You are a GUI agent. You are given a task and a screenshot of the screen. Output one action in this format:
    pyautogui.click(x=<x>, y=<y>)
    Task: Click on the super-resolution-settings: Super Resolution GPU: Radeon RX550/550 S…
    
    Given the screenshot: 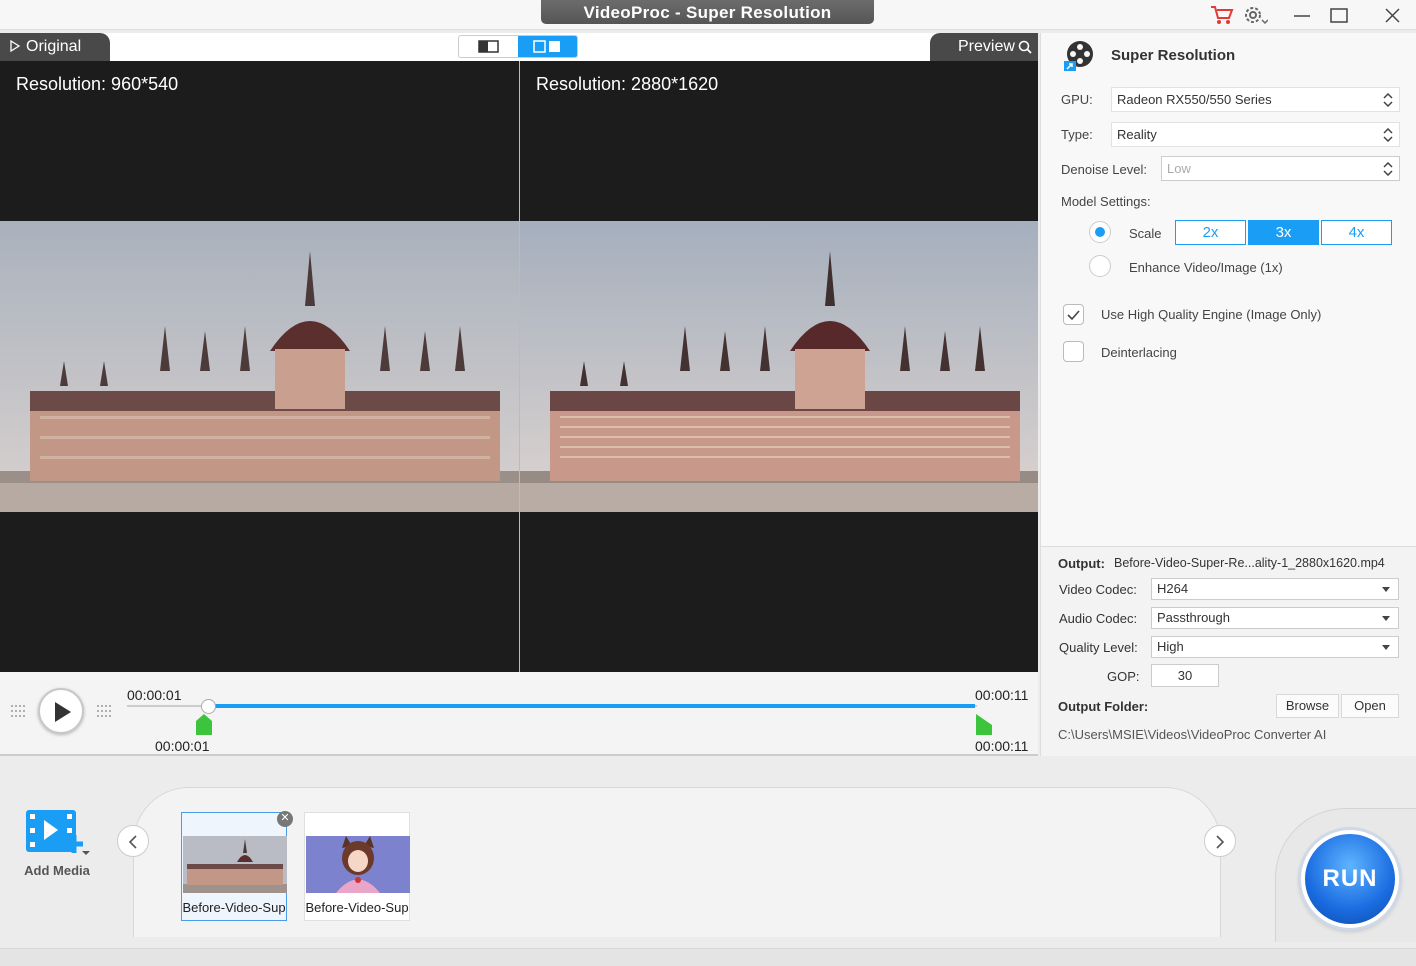 What is the action you would take?
    pyautogui.click(x=1228, y=289)
    